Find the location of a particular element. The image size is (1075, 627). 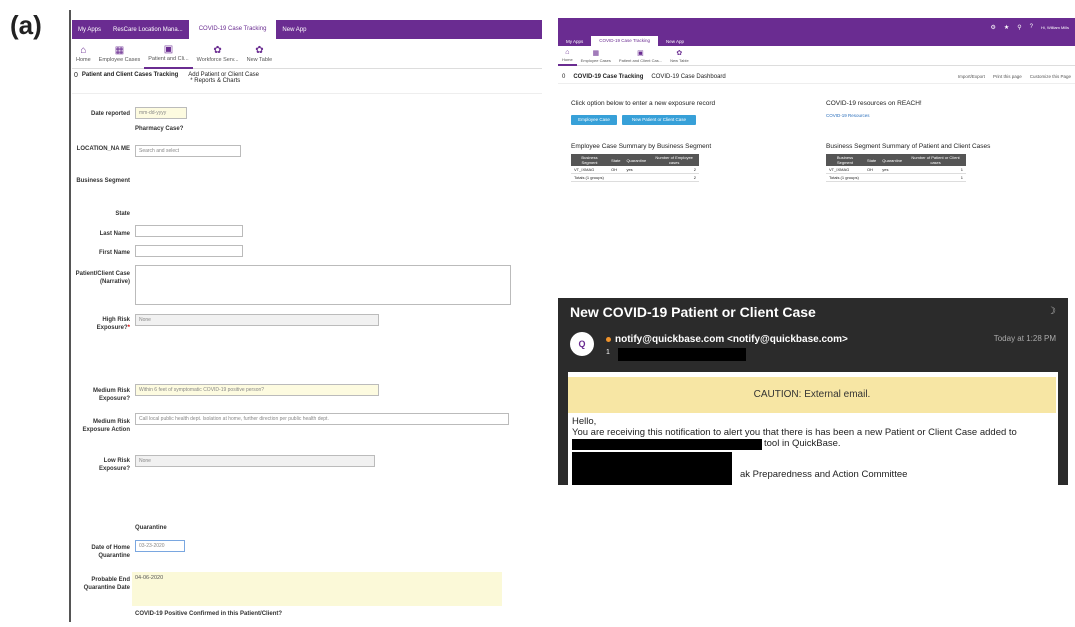

reports-link: * Reports & Charts is located at coordinates (223, 81).